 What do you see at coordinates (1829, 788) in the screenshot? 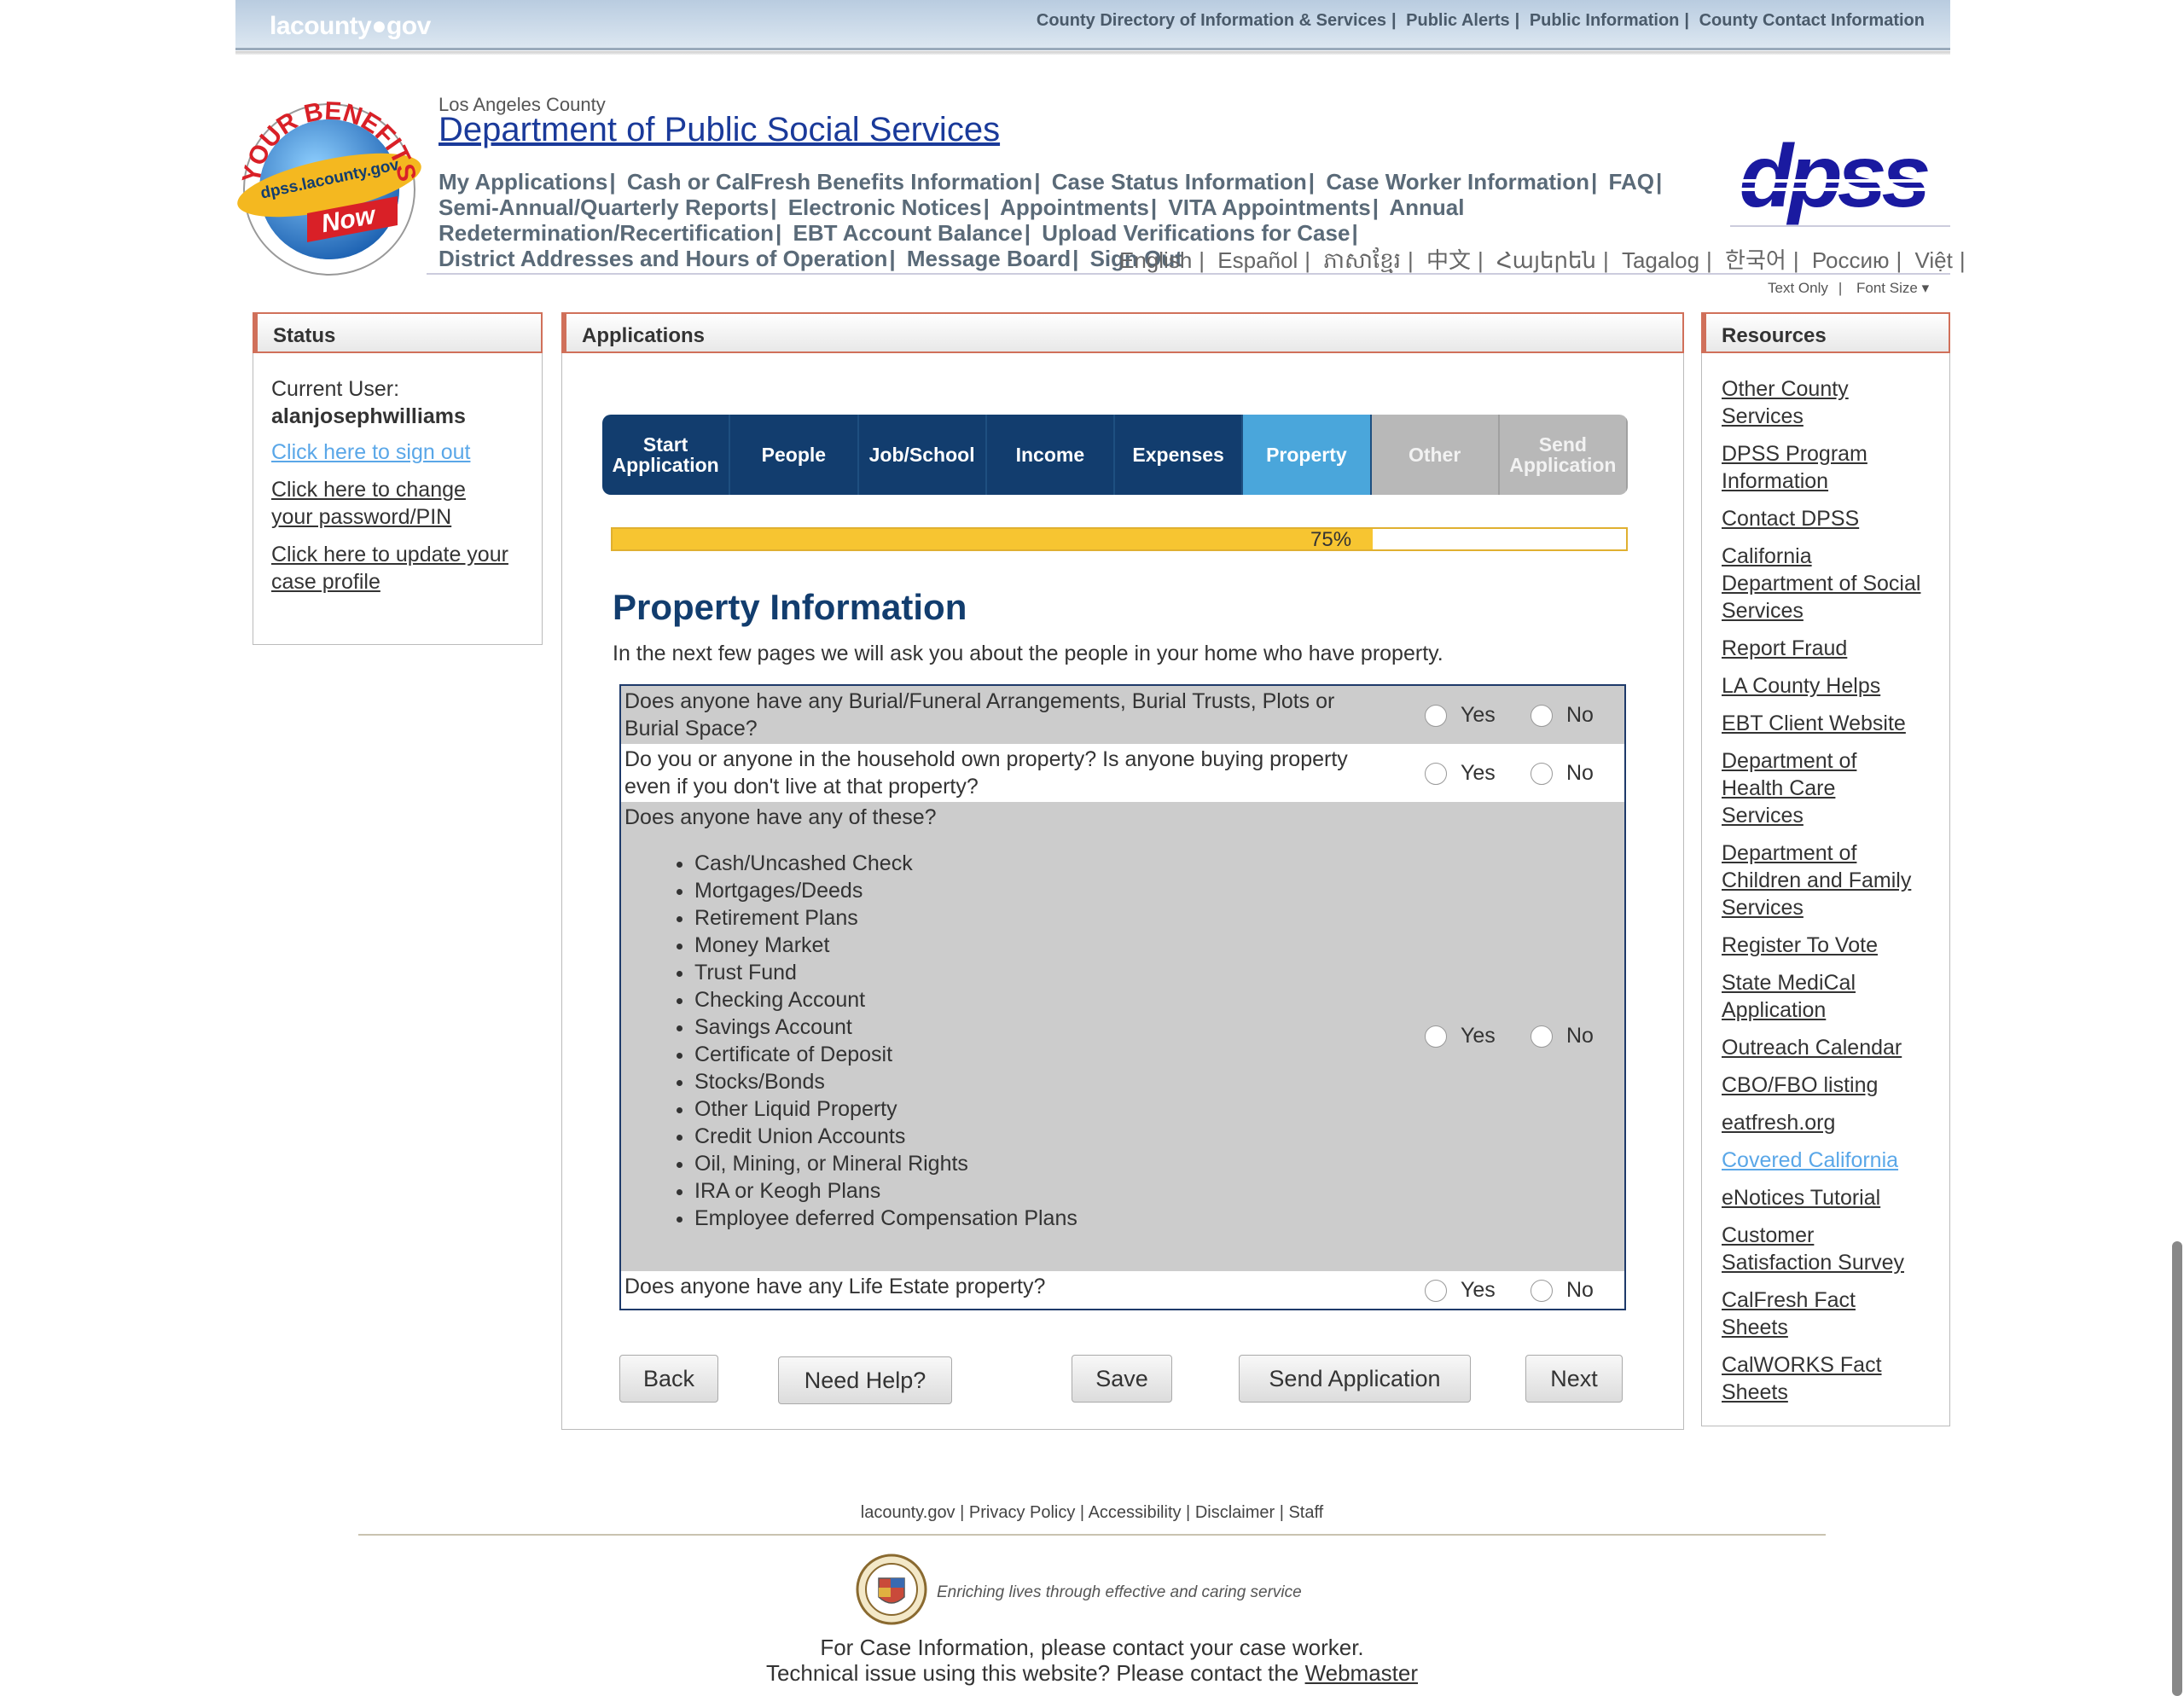
I see `resource-link: Department of Health Care Services` at bounding box center [1829, 788].